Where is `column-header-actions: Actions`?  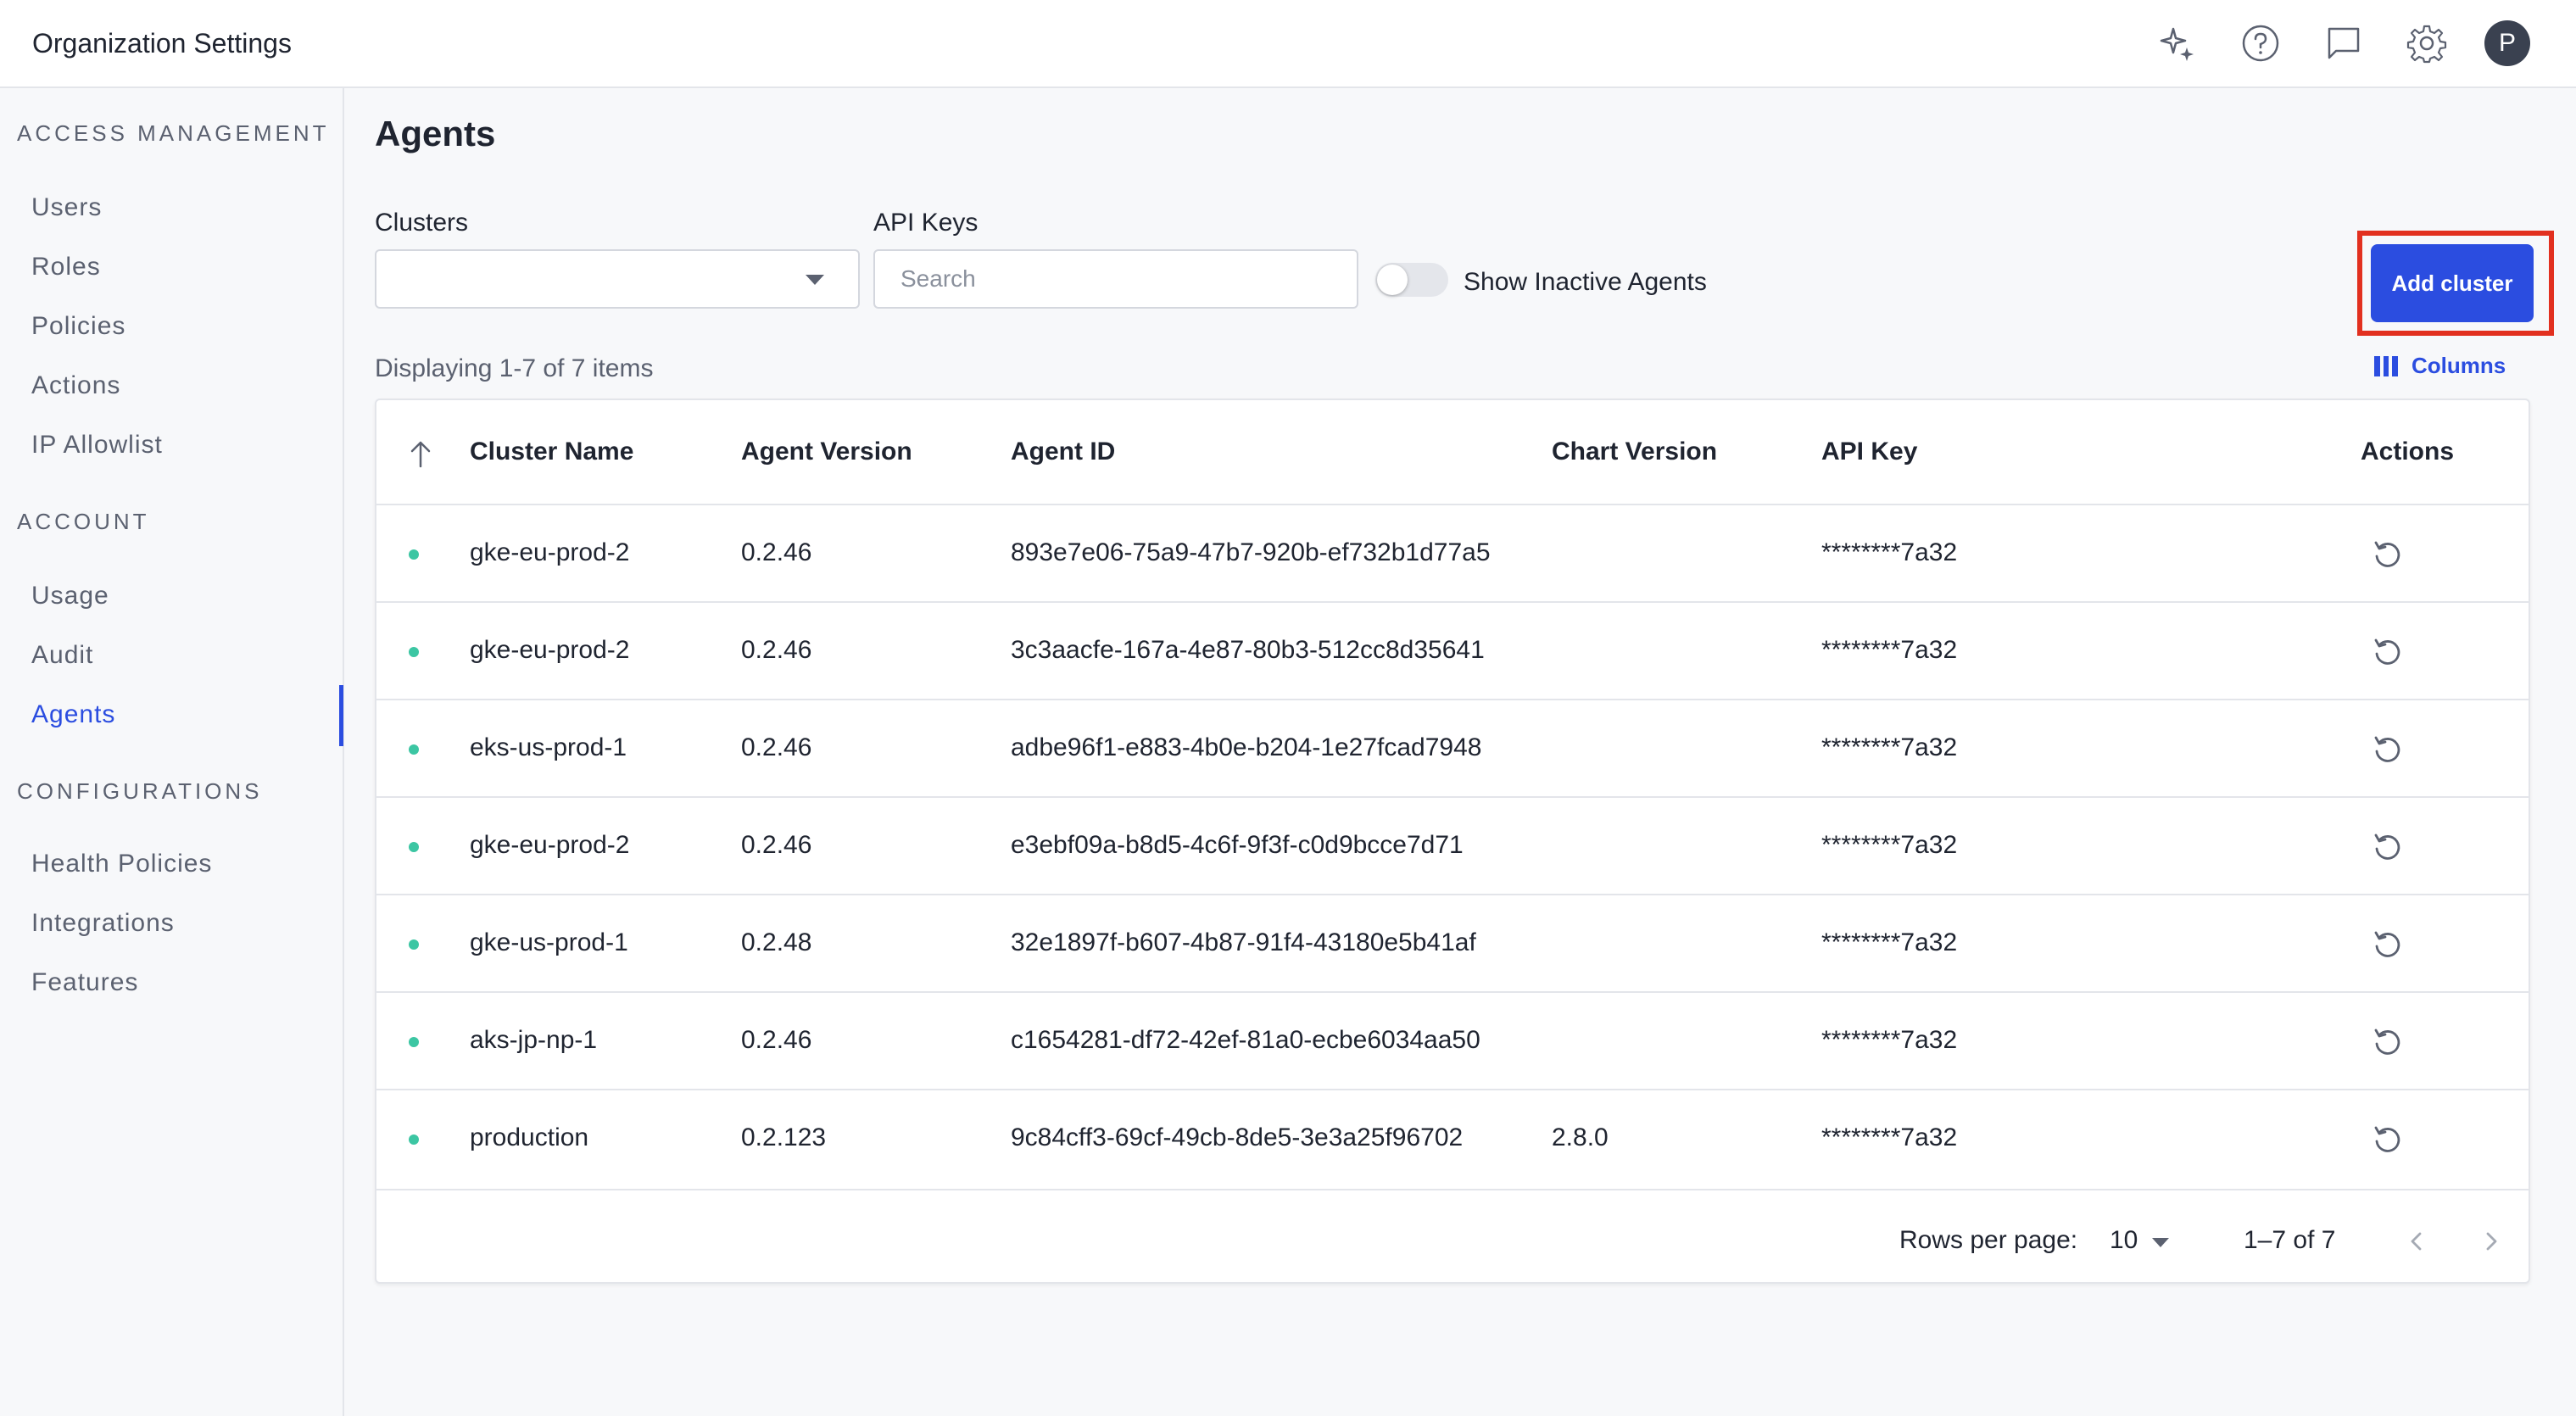
column-header-actions: Actions is located at coordinates (2408, 452).